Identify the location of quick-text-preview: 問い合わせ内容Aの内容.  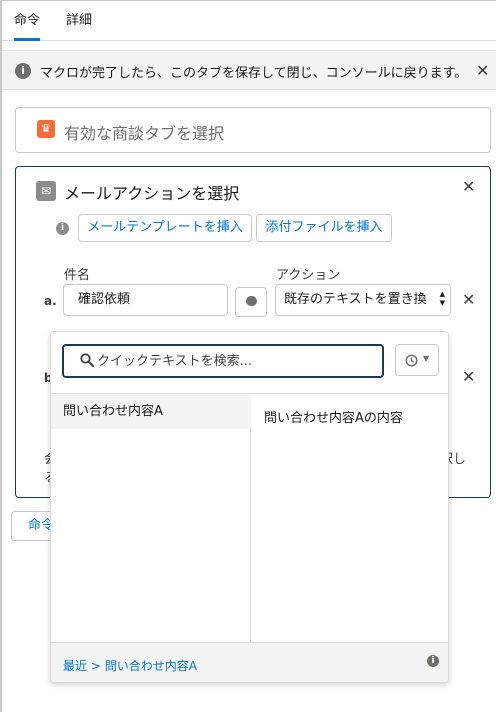
(349, 517).